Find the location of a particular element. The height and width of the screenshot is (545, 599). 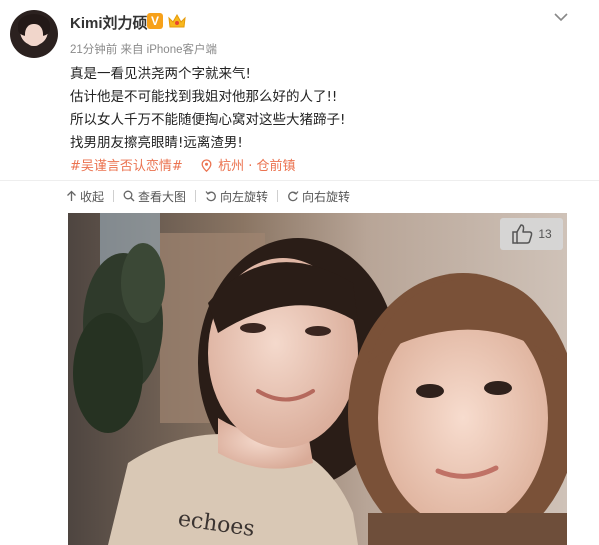

photo-toolbar: 收起 查看大图 向左旋转 向右旋转 is located at coordinates (208, 196).